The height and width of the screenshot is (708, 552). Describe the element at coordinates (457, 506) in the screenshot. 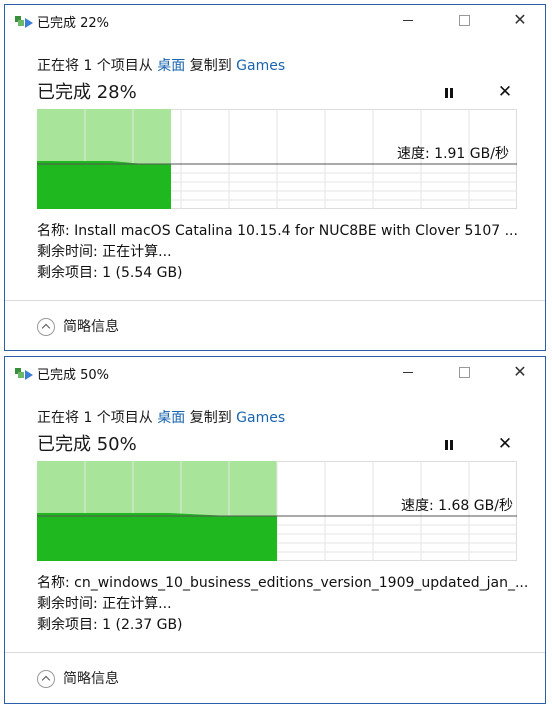

I see `speed-label: 速度: 1.68 GB/秒` at that location.